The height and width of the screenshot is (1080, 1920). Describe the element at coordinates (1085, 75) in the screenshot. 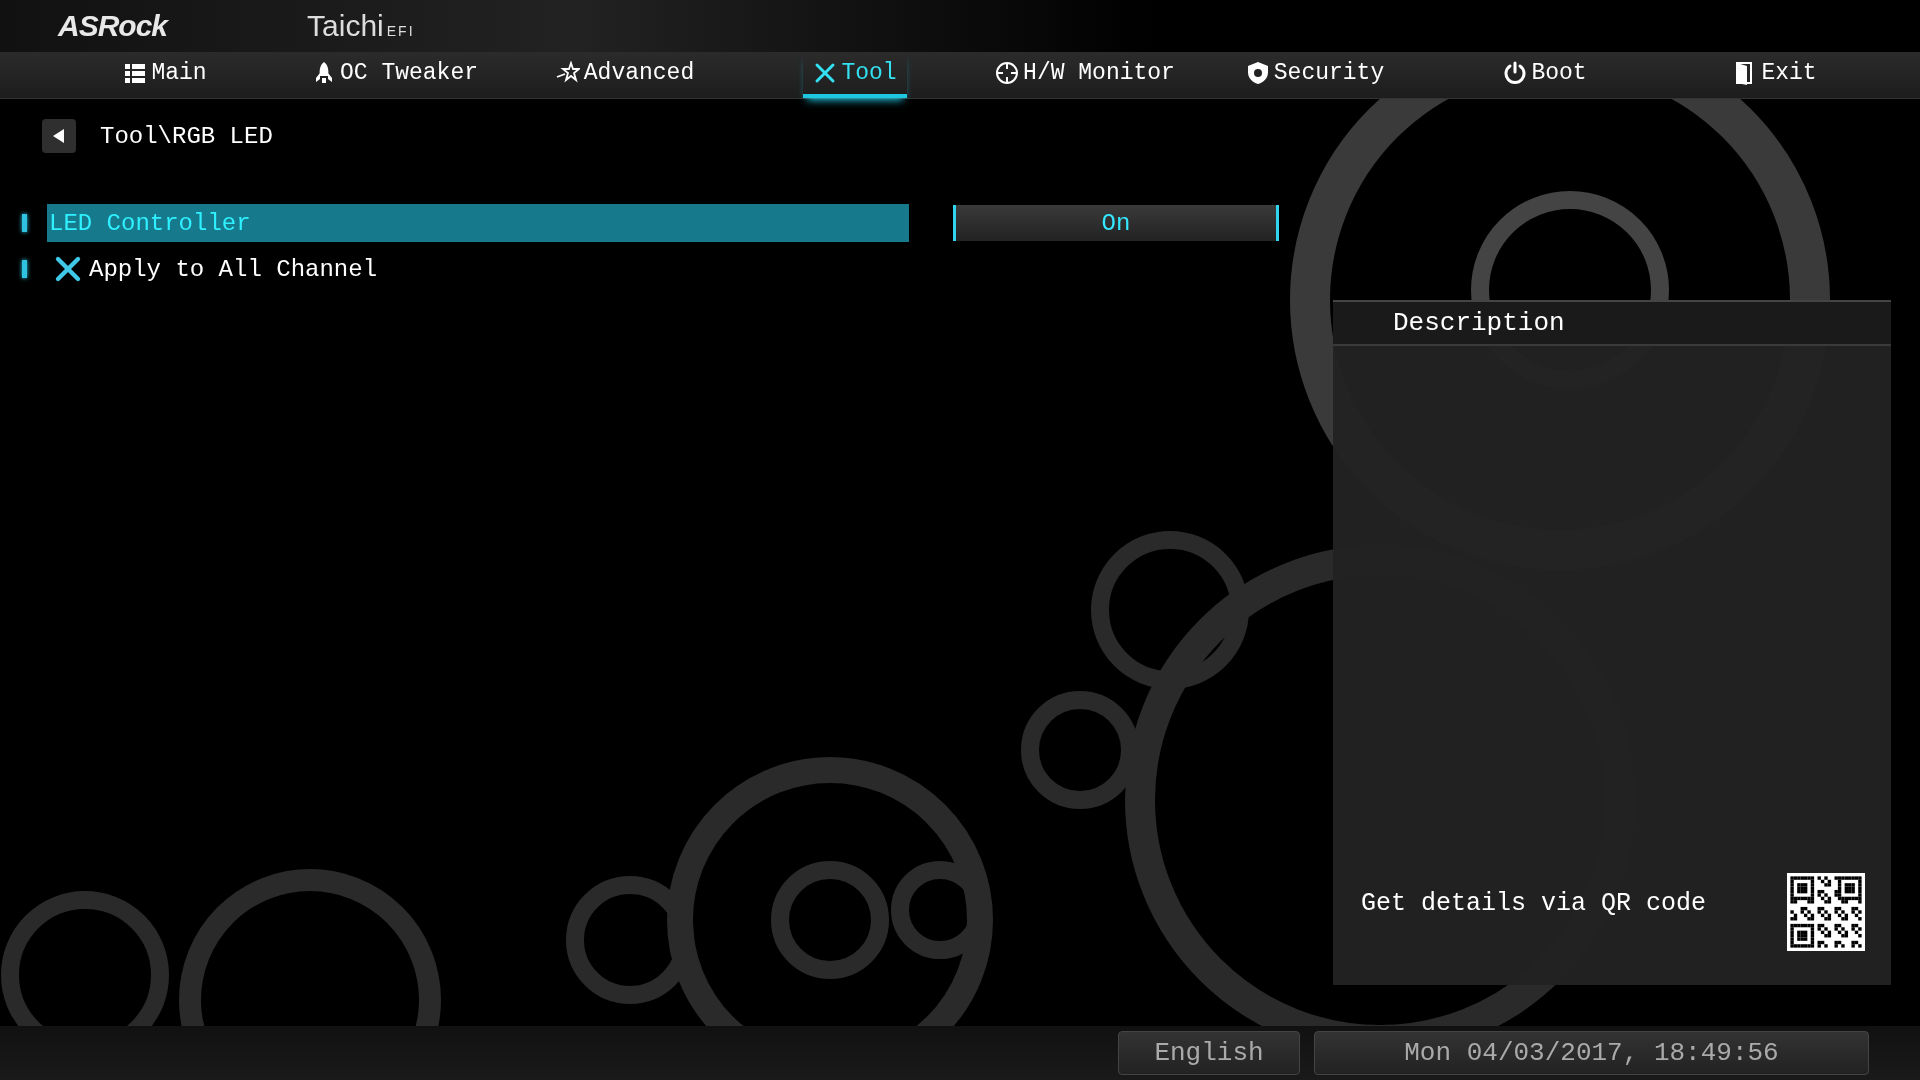

I see `tab: H/W Monitor` at that location.